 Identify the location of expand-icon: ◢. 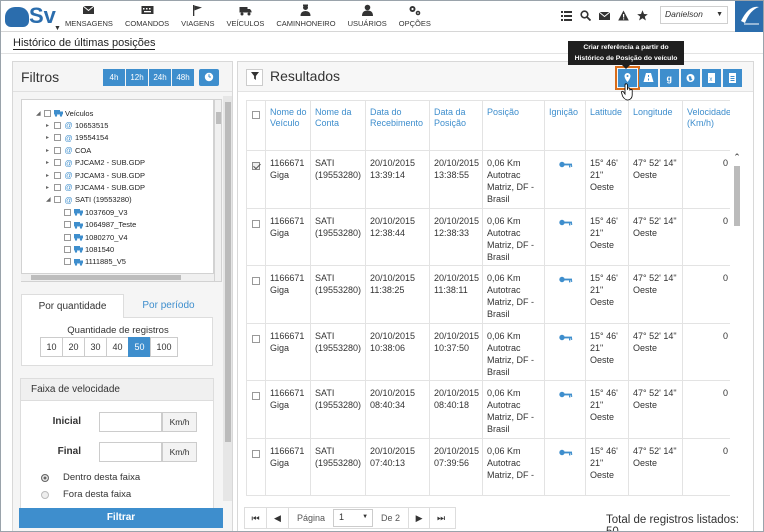
(40, 113).